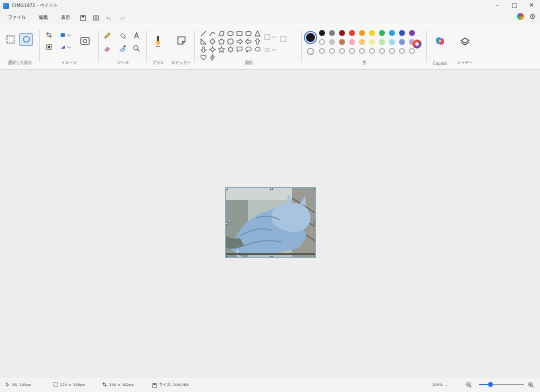  Describe the element at coordinates (239, 49) in the screenshot. I see `rectangle-callout-shape-button` at that location.